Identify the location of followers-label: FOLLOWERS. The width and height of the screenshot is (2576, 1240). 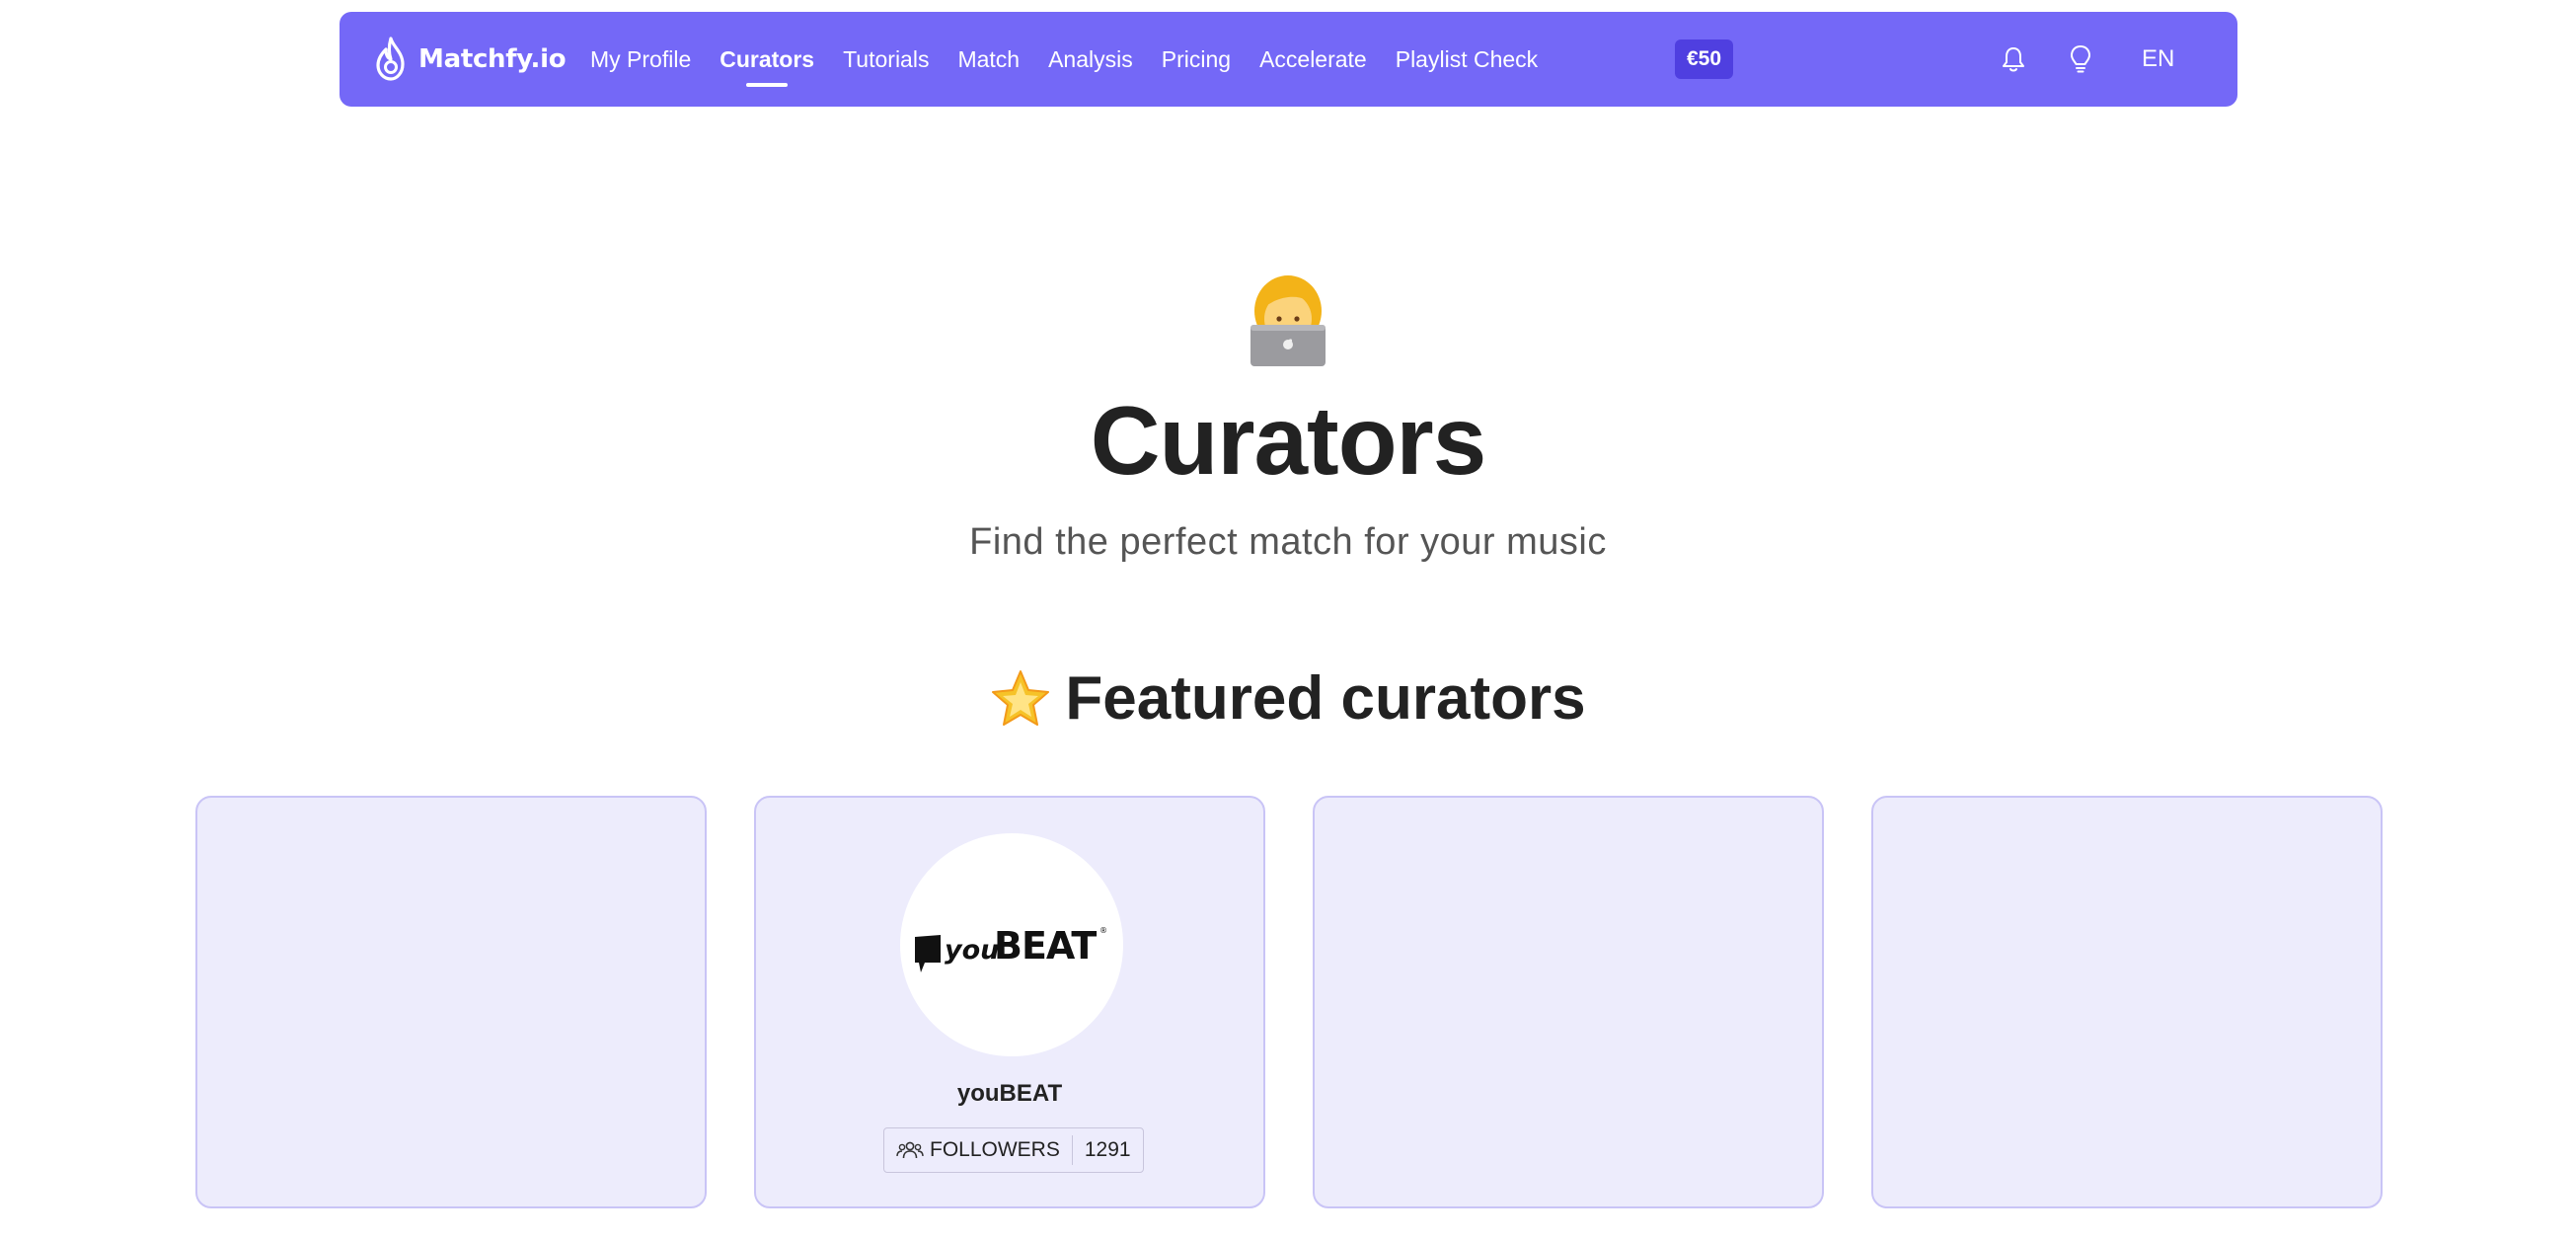
(995, 1149).